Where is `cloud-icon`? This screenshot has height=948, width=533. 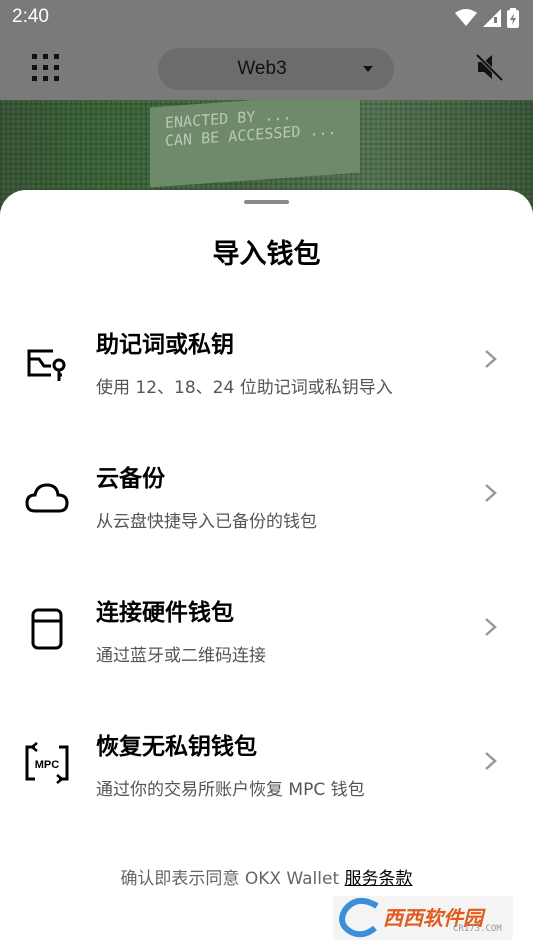
cloud-icon is located at coordinates (47, 498).